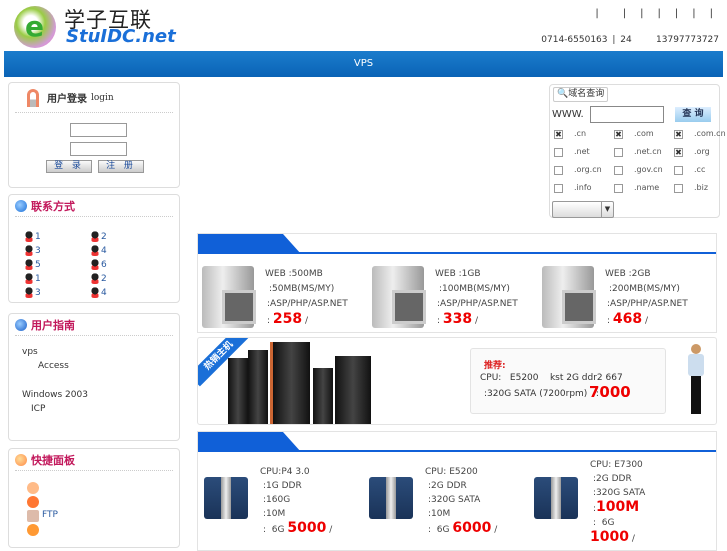 The height and width of the screenshot is (551, 727). Describe the element at coordinates (35, 27) in the screenshot. I see `logo-e-icon: e` at that location.